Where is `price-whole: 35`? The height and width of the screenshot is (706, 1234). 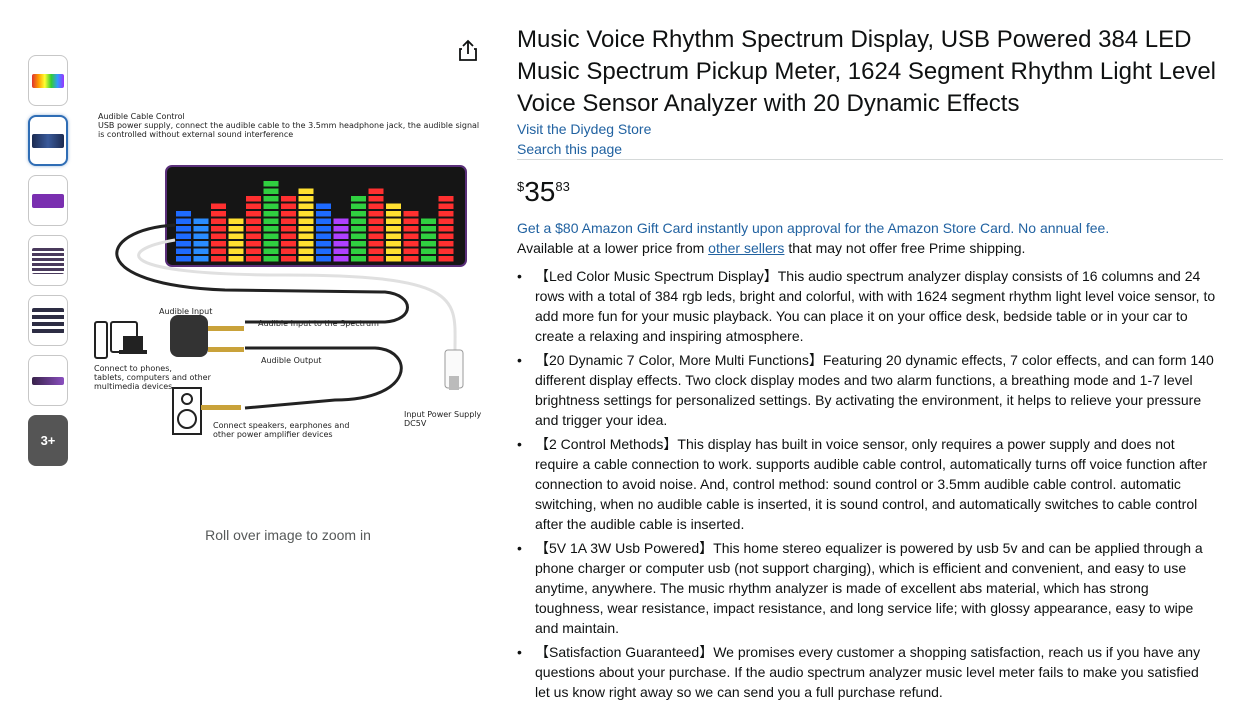 price-whole: 35 is located at coordinates (540, 191).